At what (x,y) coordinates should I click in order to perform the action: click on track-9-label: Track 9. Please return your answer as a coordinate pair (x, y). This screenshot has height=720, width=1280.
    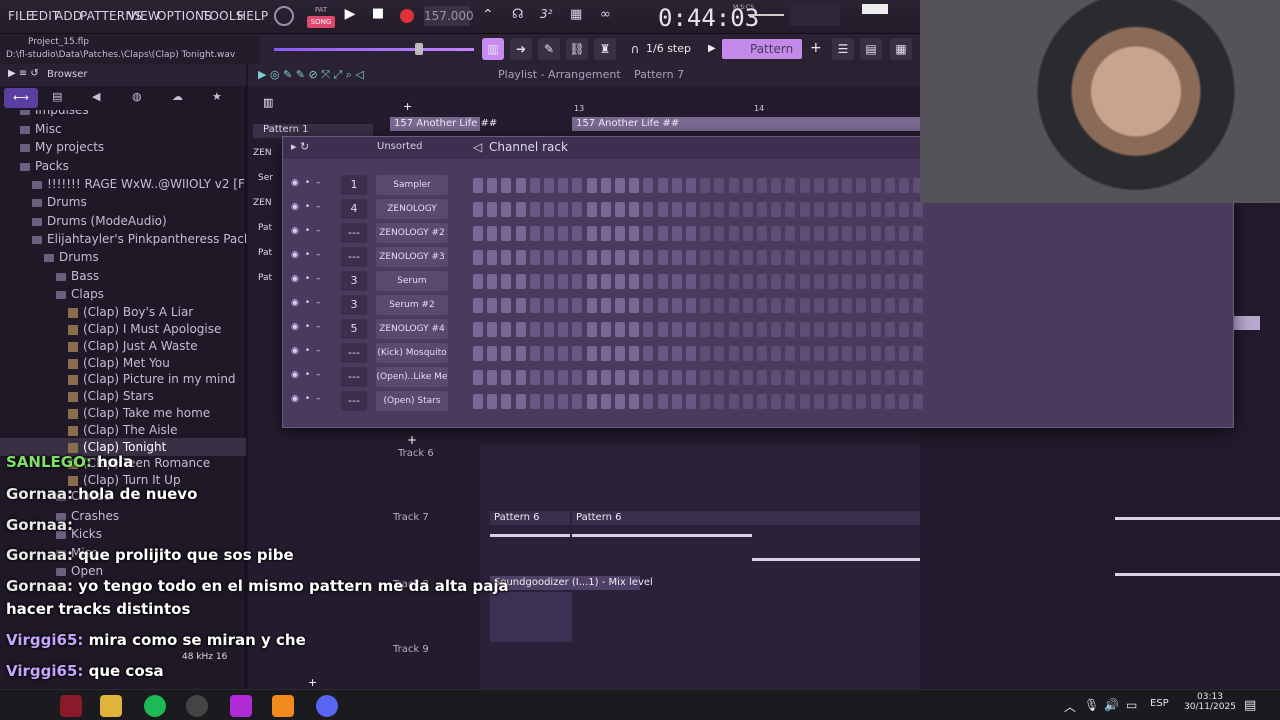
    Looking at the image, I should click on (411, 649).